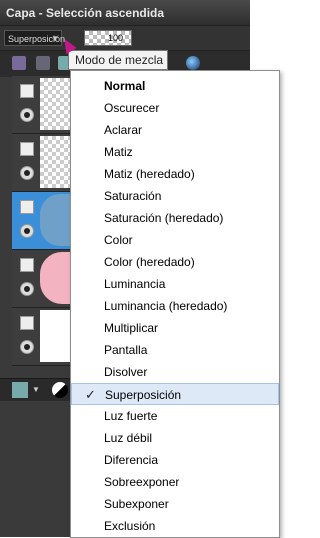  I want to click on tooltip: Modo de mezcla, so click(118, 60).